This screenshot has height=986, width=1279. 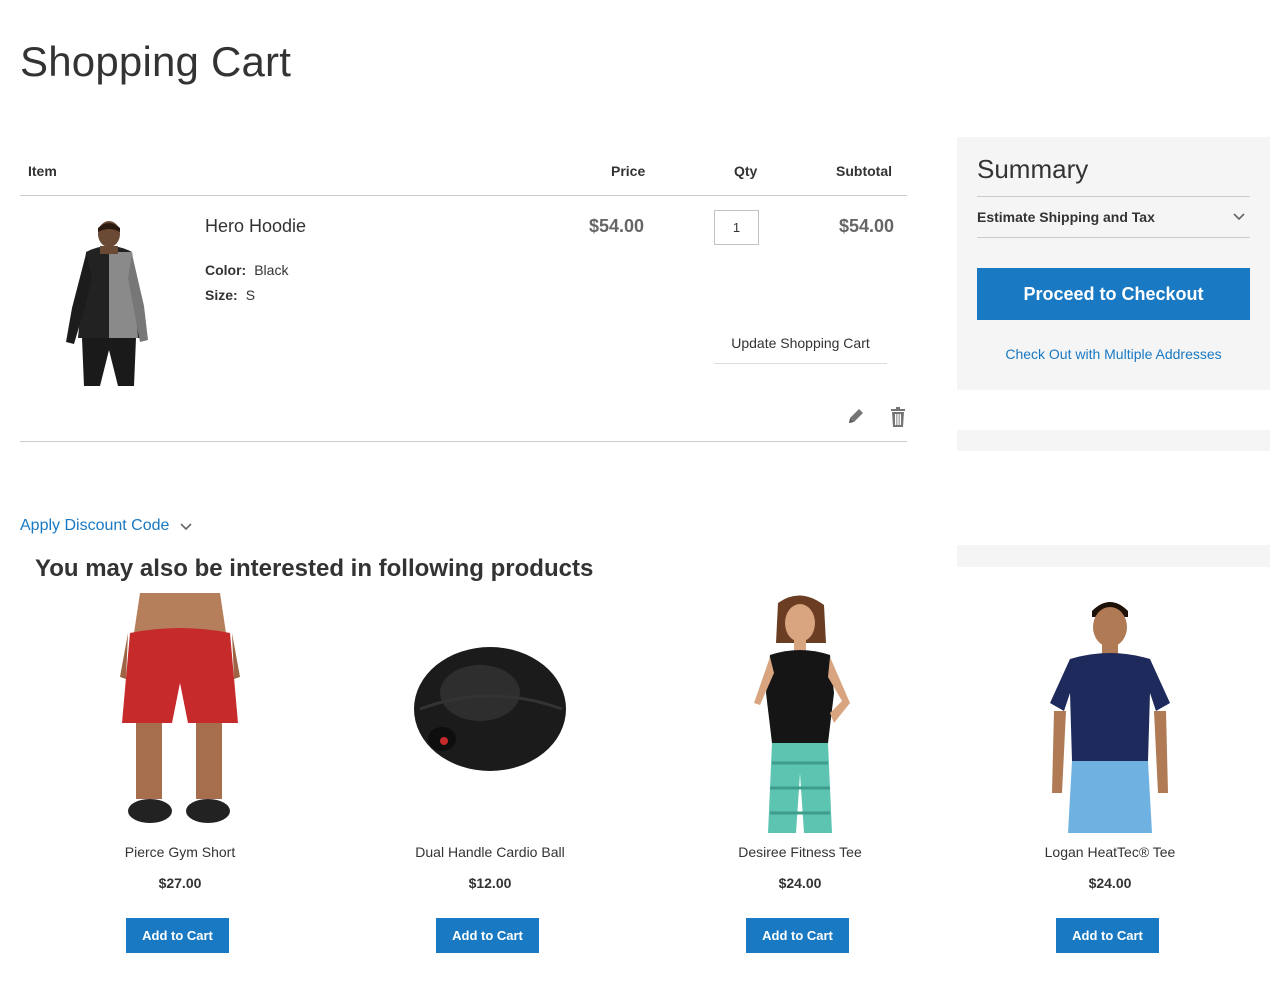 What do you see at coordinates (1066, 217) in the screenshot?
I see `estimate-shipping-label: Estimate Shipping and Tax` at bounding box center [1066, 217].